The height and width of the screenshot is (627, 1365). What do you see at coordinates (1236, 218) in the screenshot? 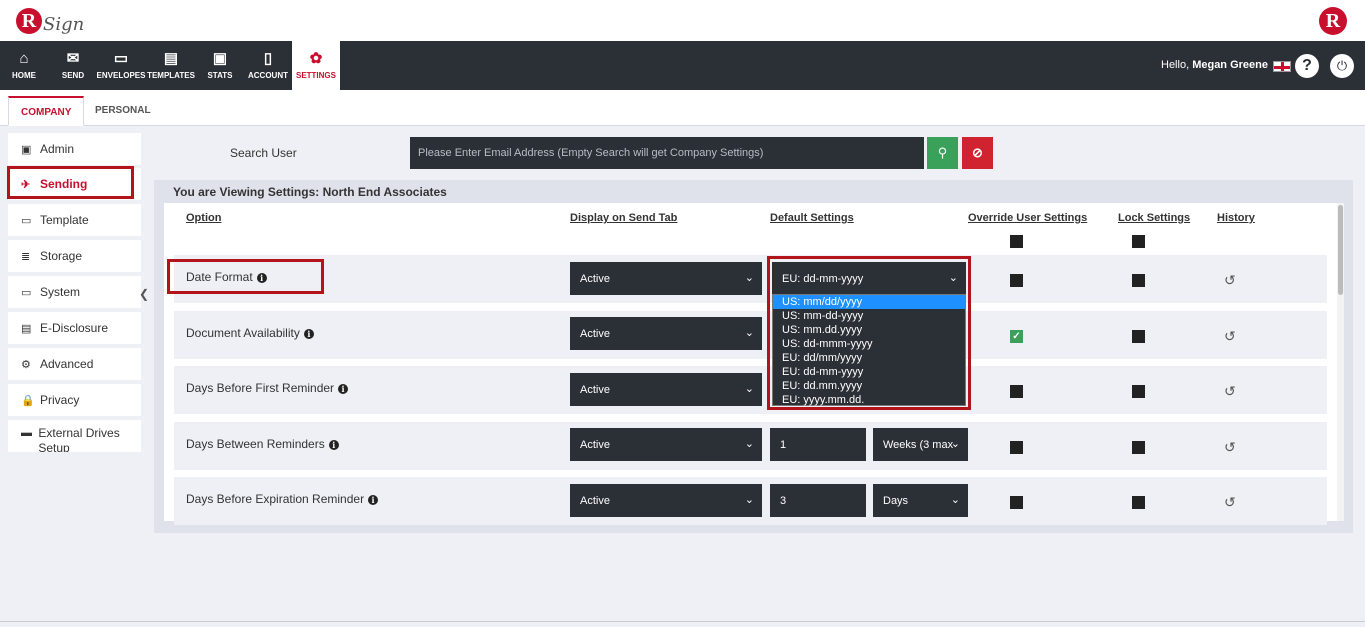
I see `col-history: History` at bounding box center [1236, 218].